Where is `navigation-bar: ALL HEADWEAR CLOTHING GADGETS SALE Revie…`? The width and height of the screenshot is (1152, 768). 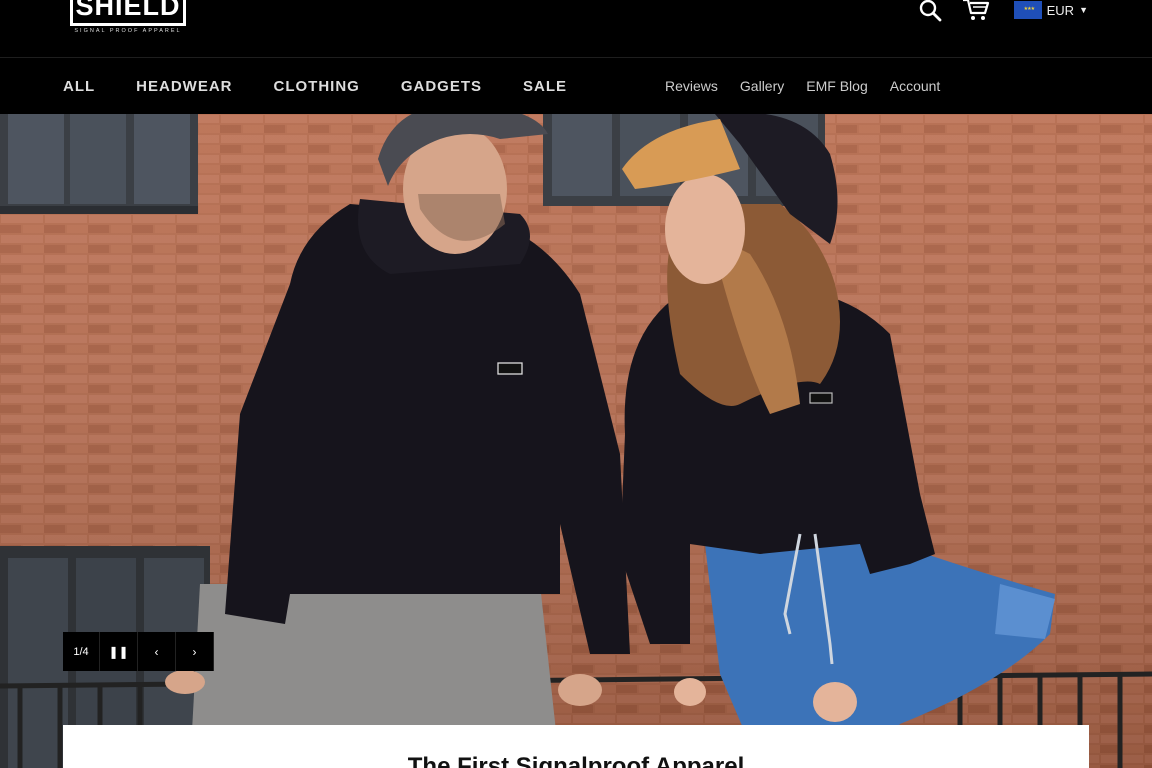
navigation-bar: ALL HEADWEAR CLOTHING GADGETS SALE Revie… is located at coordinates (576, 86).